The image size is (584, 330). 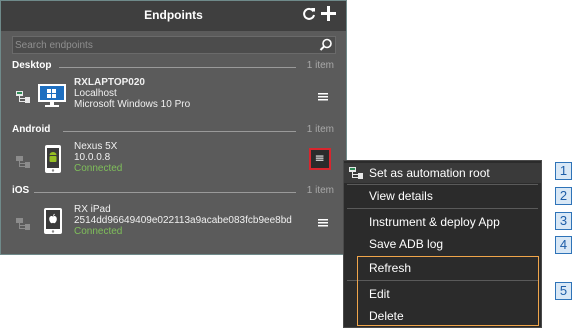 I want to click on device-address: 10.0.0.8, so click(x=92, y=157).